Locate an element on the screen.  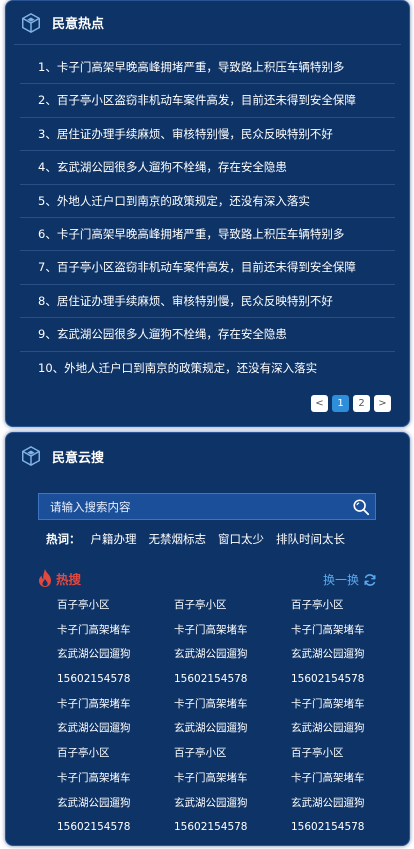
hotspot-item: 7、百子亭小区盗窃非机动车案件高发，目前还未得到安全保障 is located at coordinates (207, 268).